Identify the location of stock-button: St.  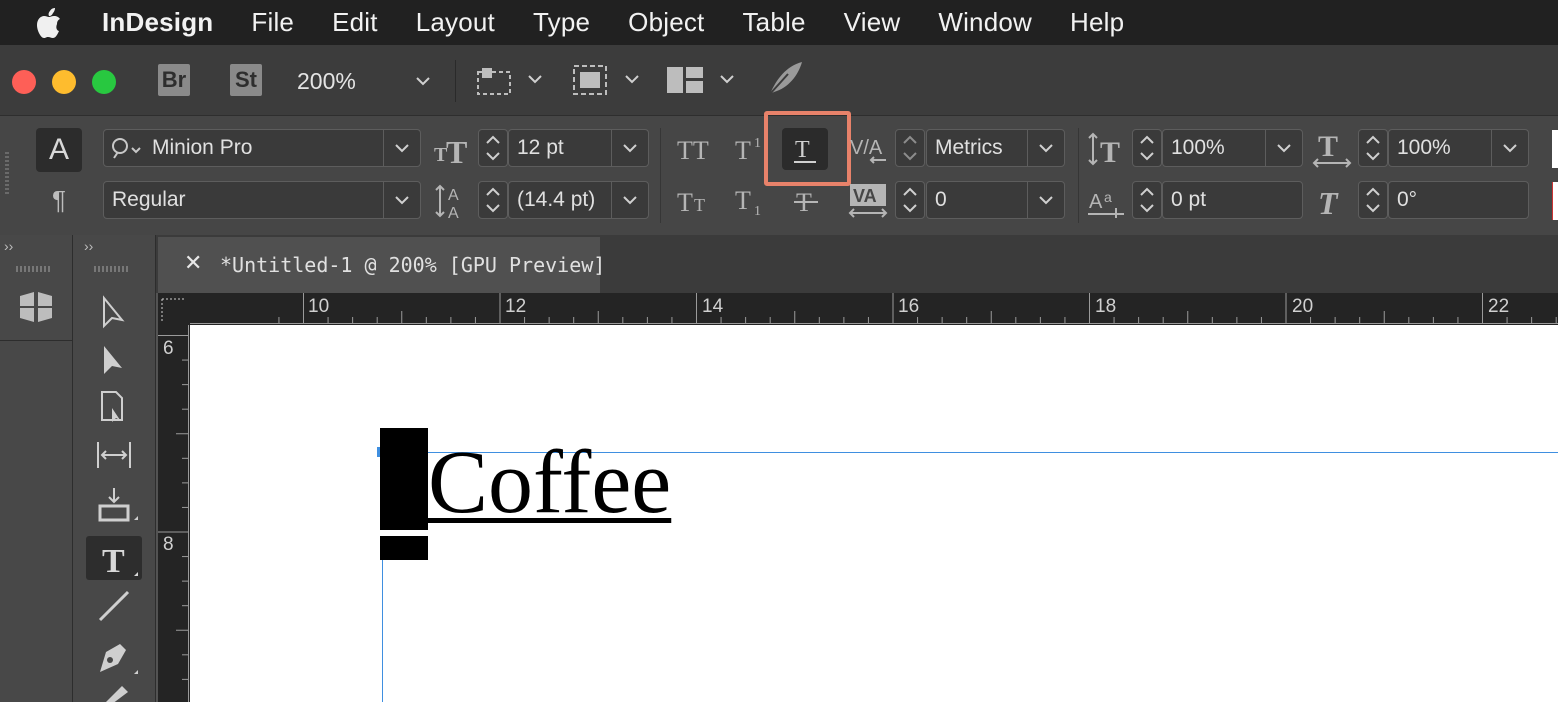
(246, 80).